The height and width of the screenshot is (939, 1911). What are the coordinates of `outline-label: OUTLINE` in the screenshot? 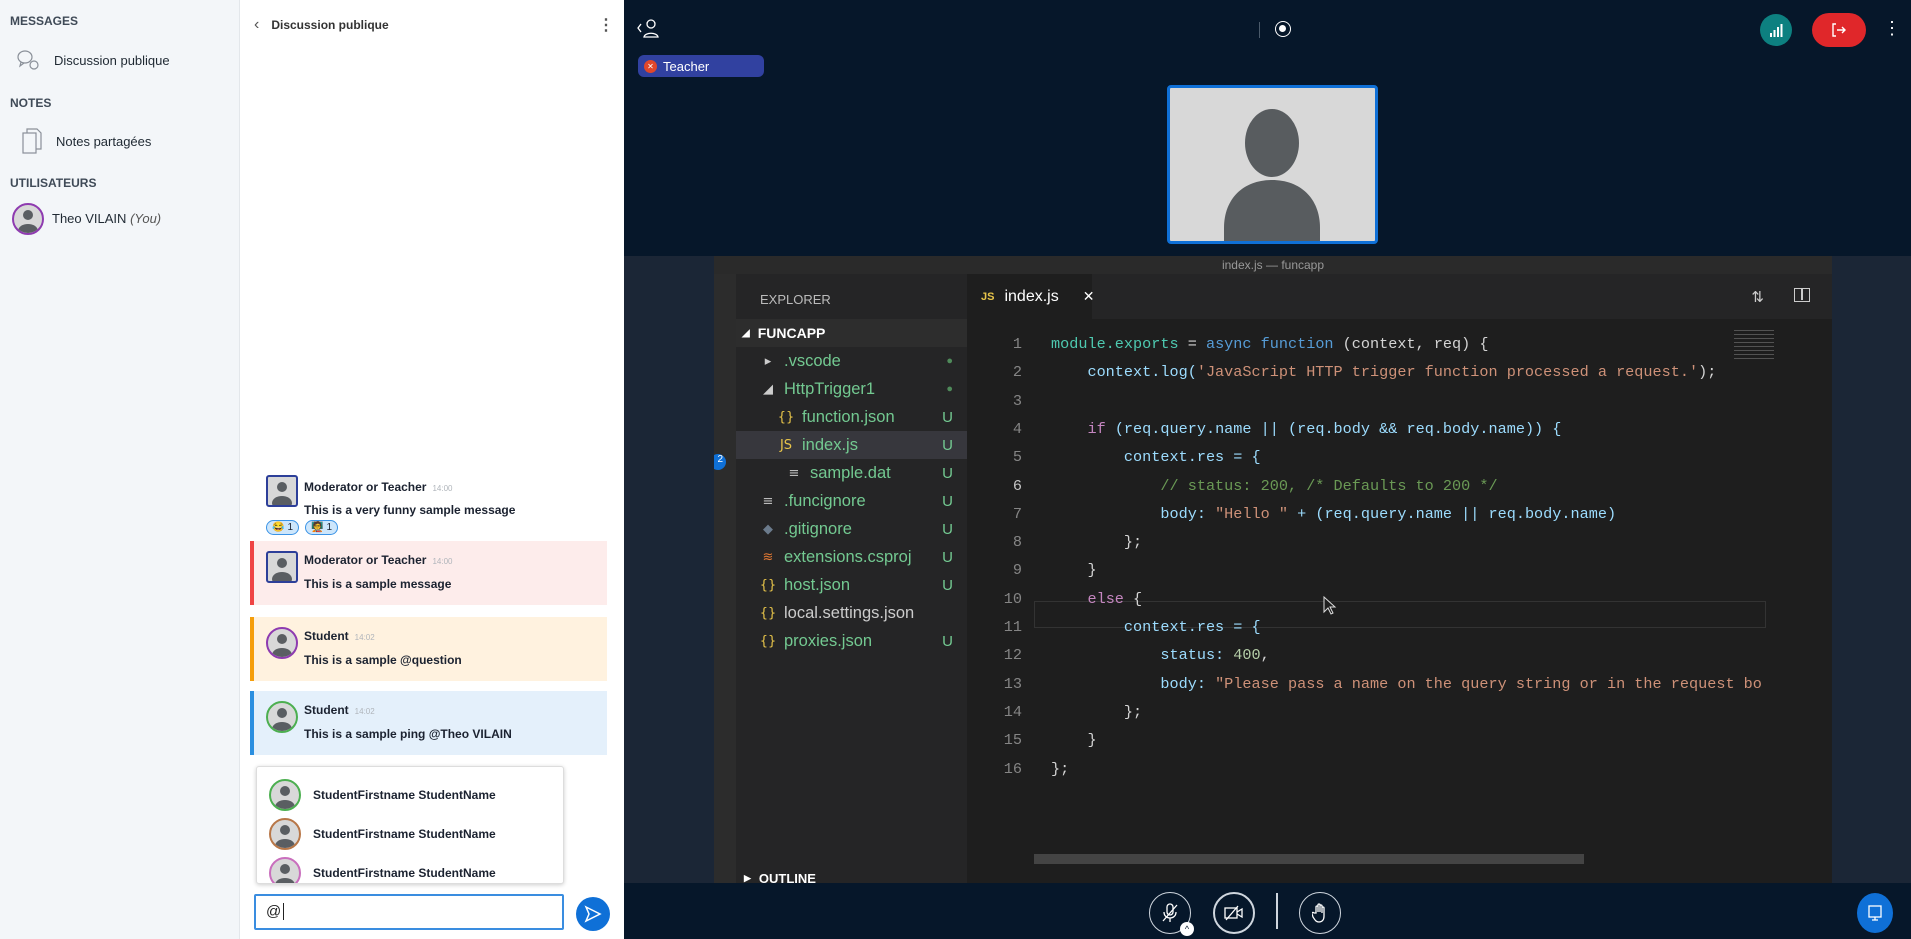 It's located at (787, 877).